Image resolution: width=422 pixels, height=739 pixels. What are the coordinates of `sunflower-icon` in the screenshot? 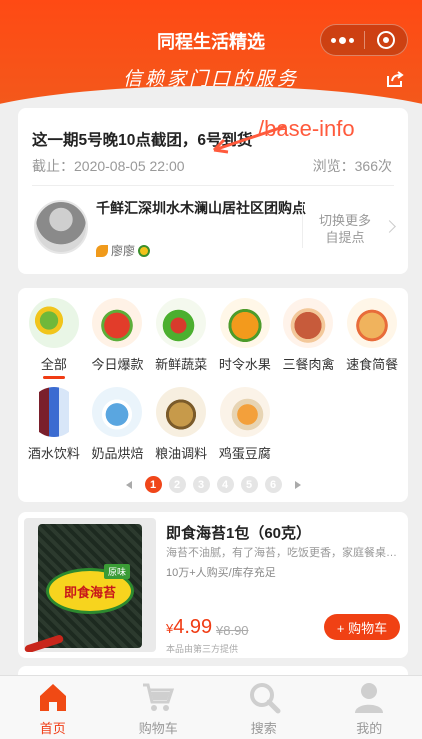 It's located at (144, 250).